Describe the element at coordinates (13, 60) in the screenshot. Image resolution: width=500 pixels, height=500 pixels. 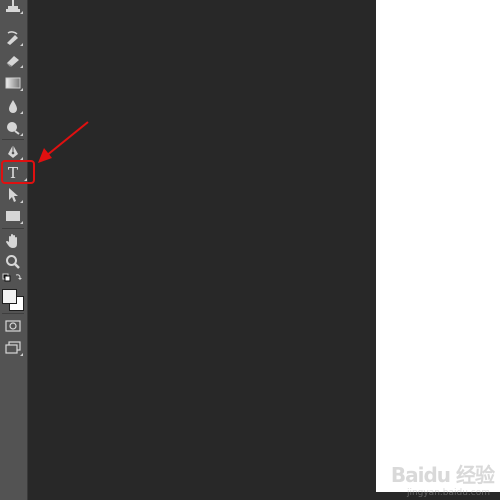
I see `eraser-icon` at that location.